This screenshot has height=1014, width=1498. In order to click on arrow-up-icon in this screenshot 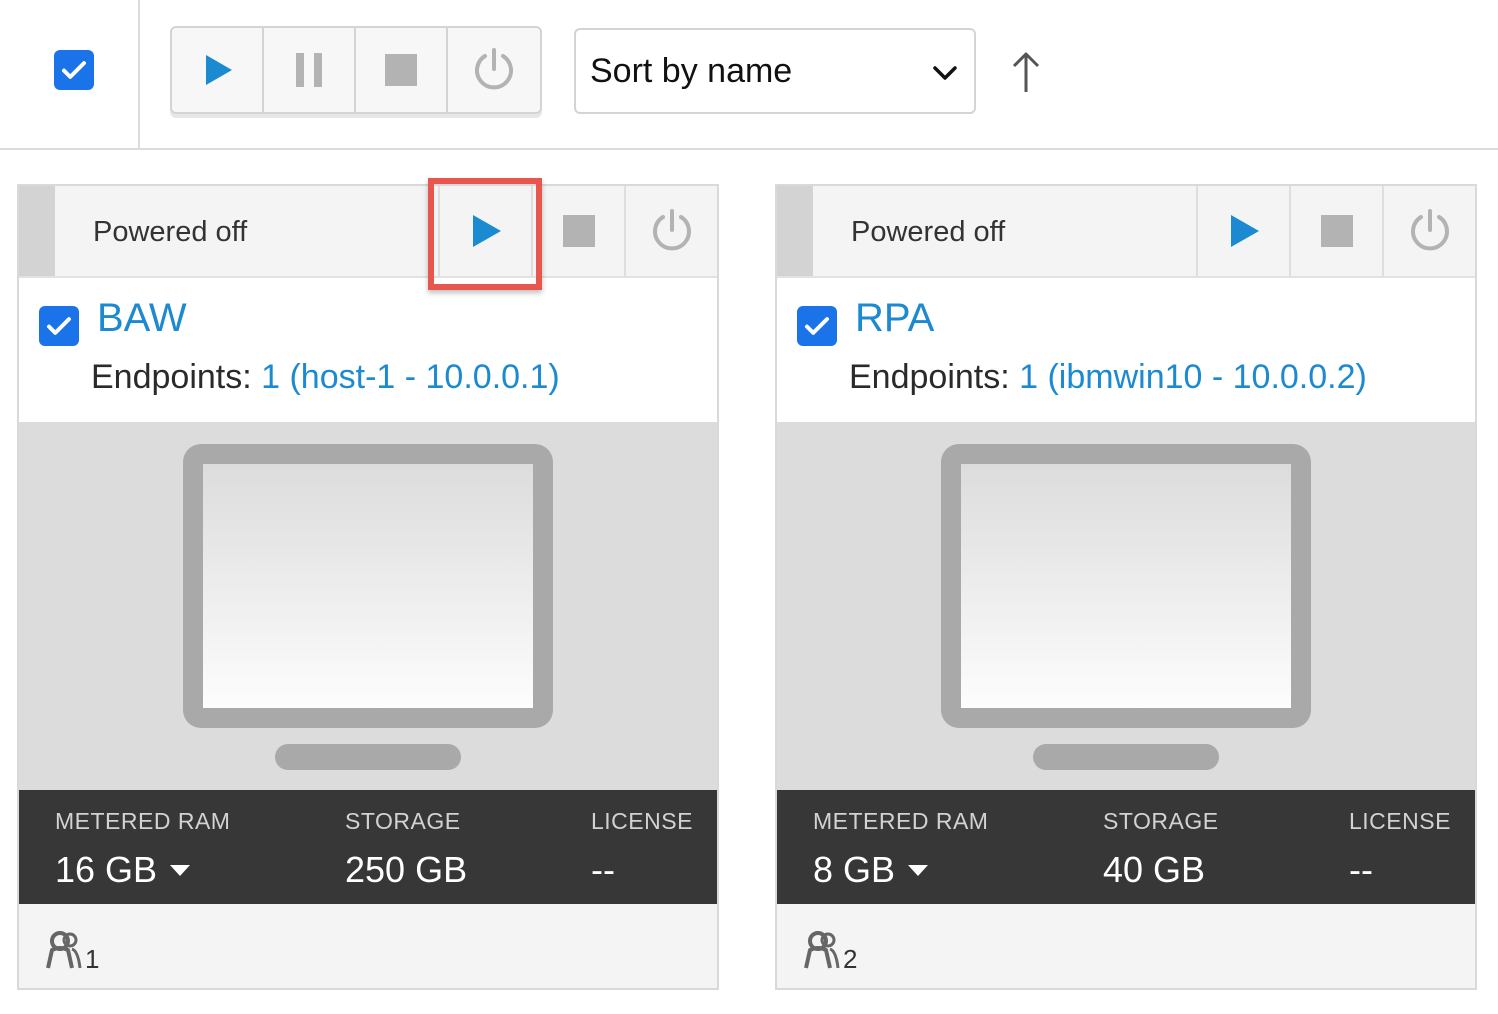, I will do `click(1026, 72)`.